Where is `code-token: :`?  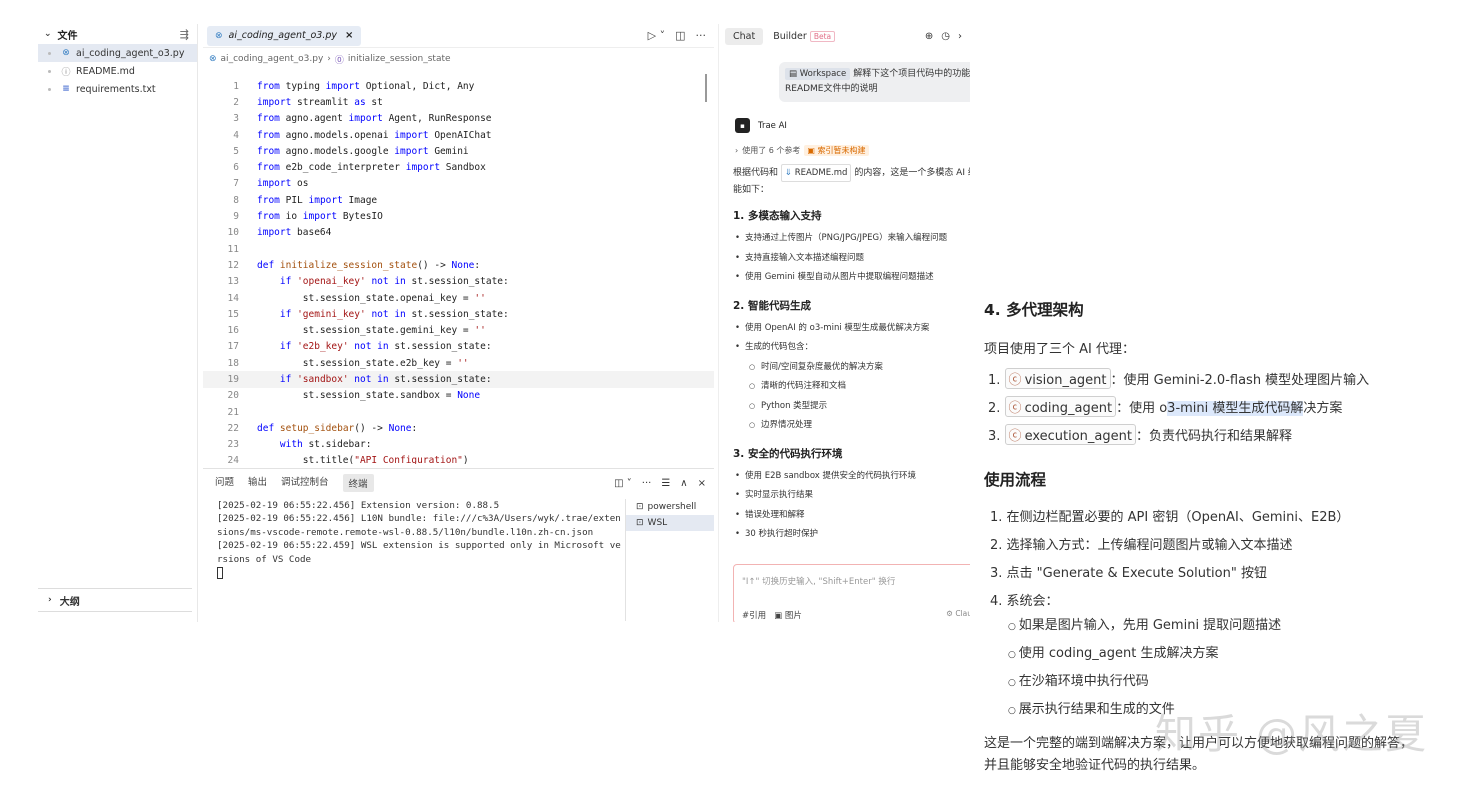 code-token: : is located at coordinates (477, 265).